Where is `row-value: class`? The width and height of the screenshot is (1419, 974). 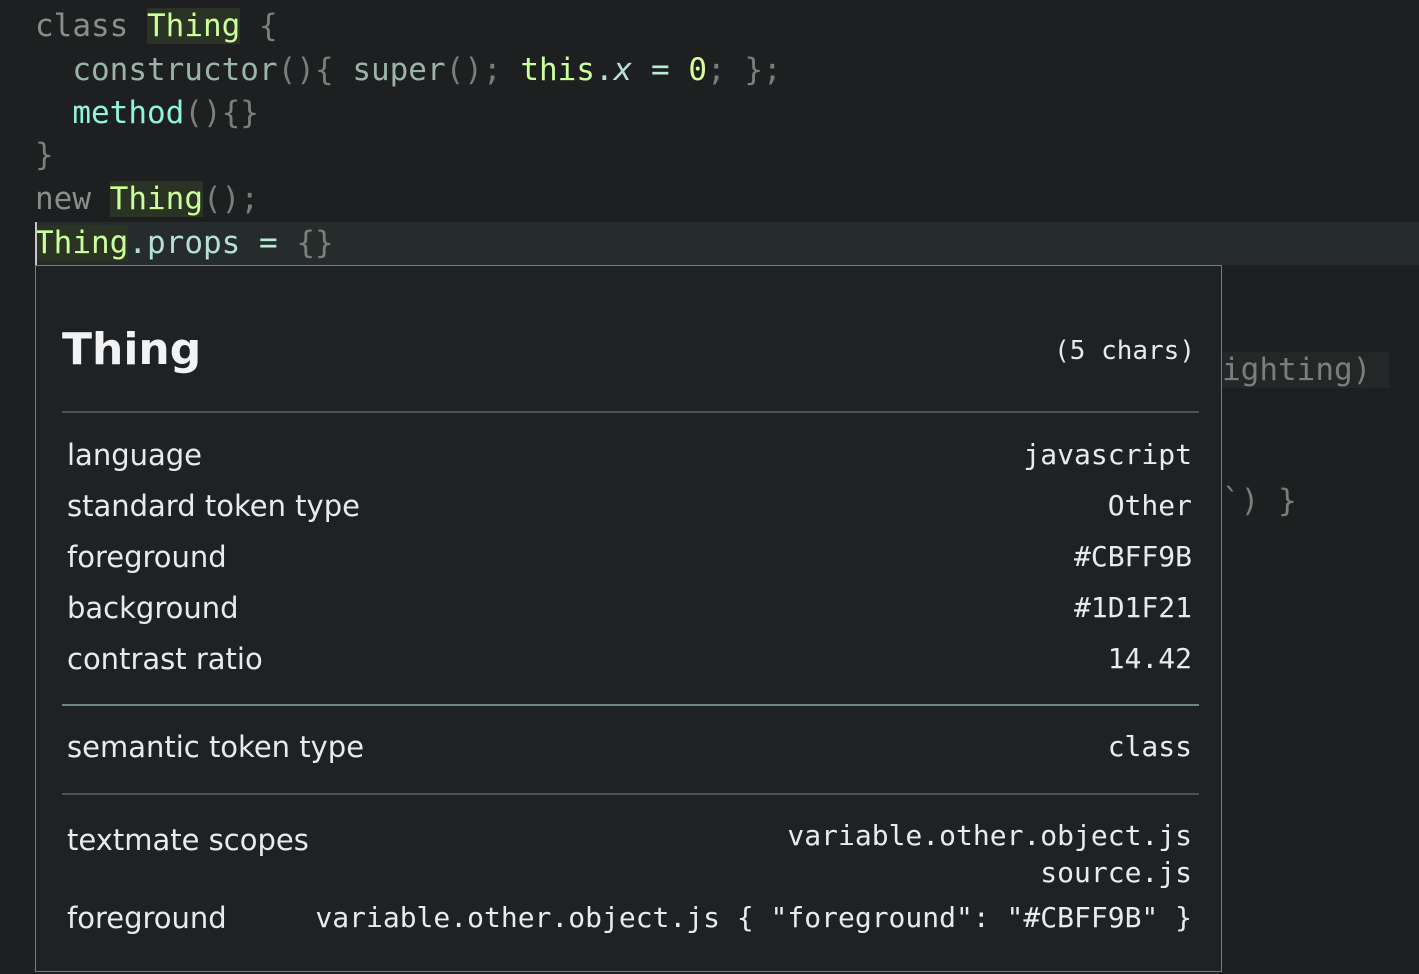
row-value: class is located at coordinates (1149, 746).